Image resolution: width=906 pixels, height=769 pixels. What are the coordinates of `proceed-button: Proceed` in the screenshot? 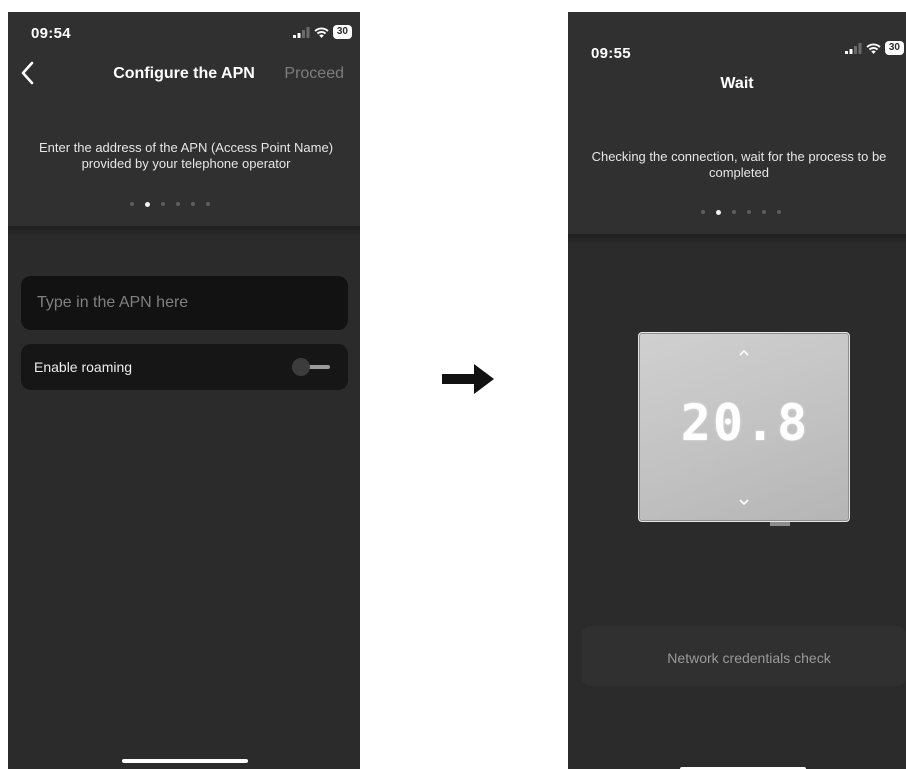 It's located at (314, 74).